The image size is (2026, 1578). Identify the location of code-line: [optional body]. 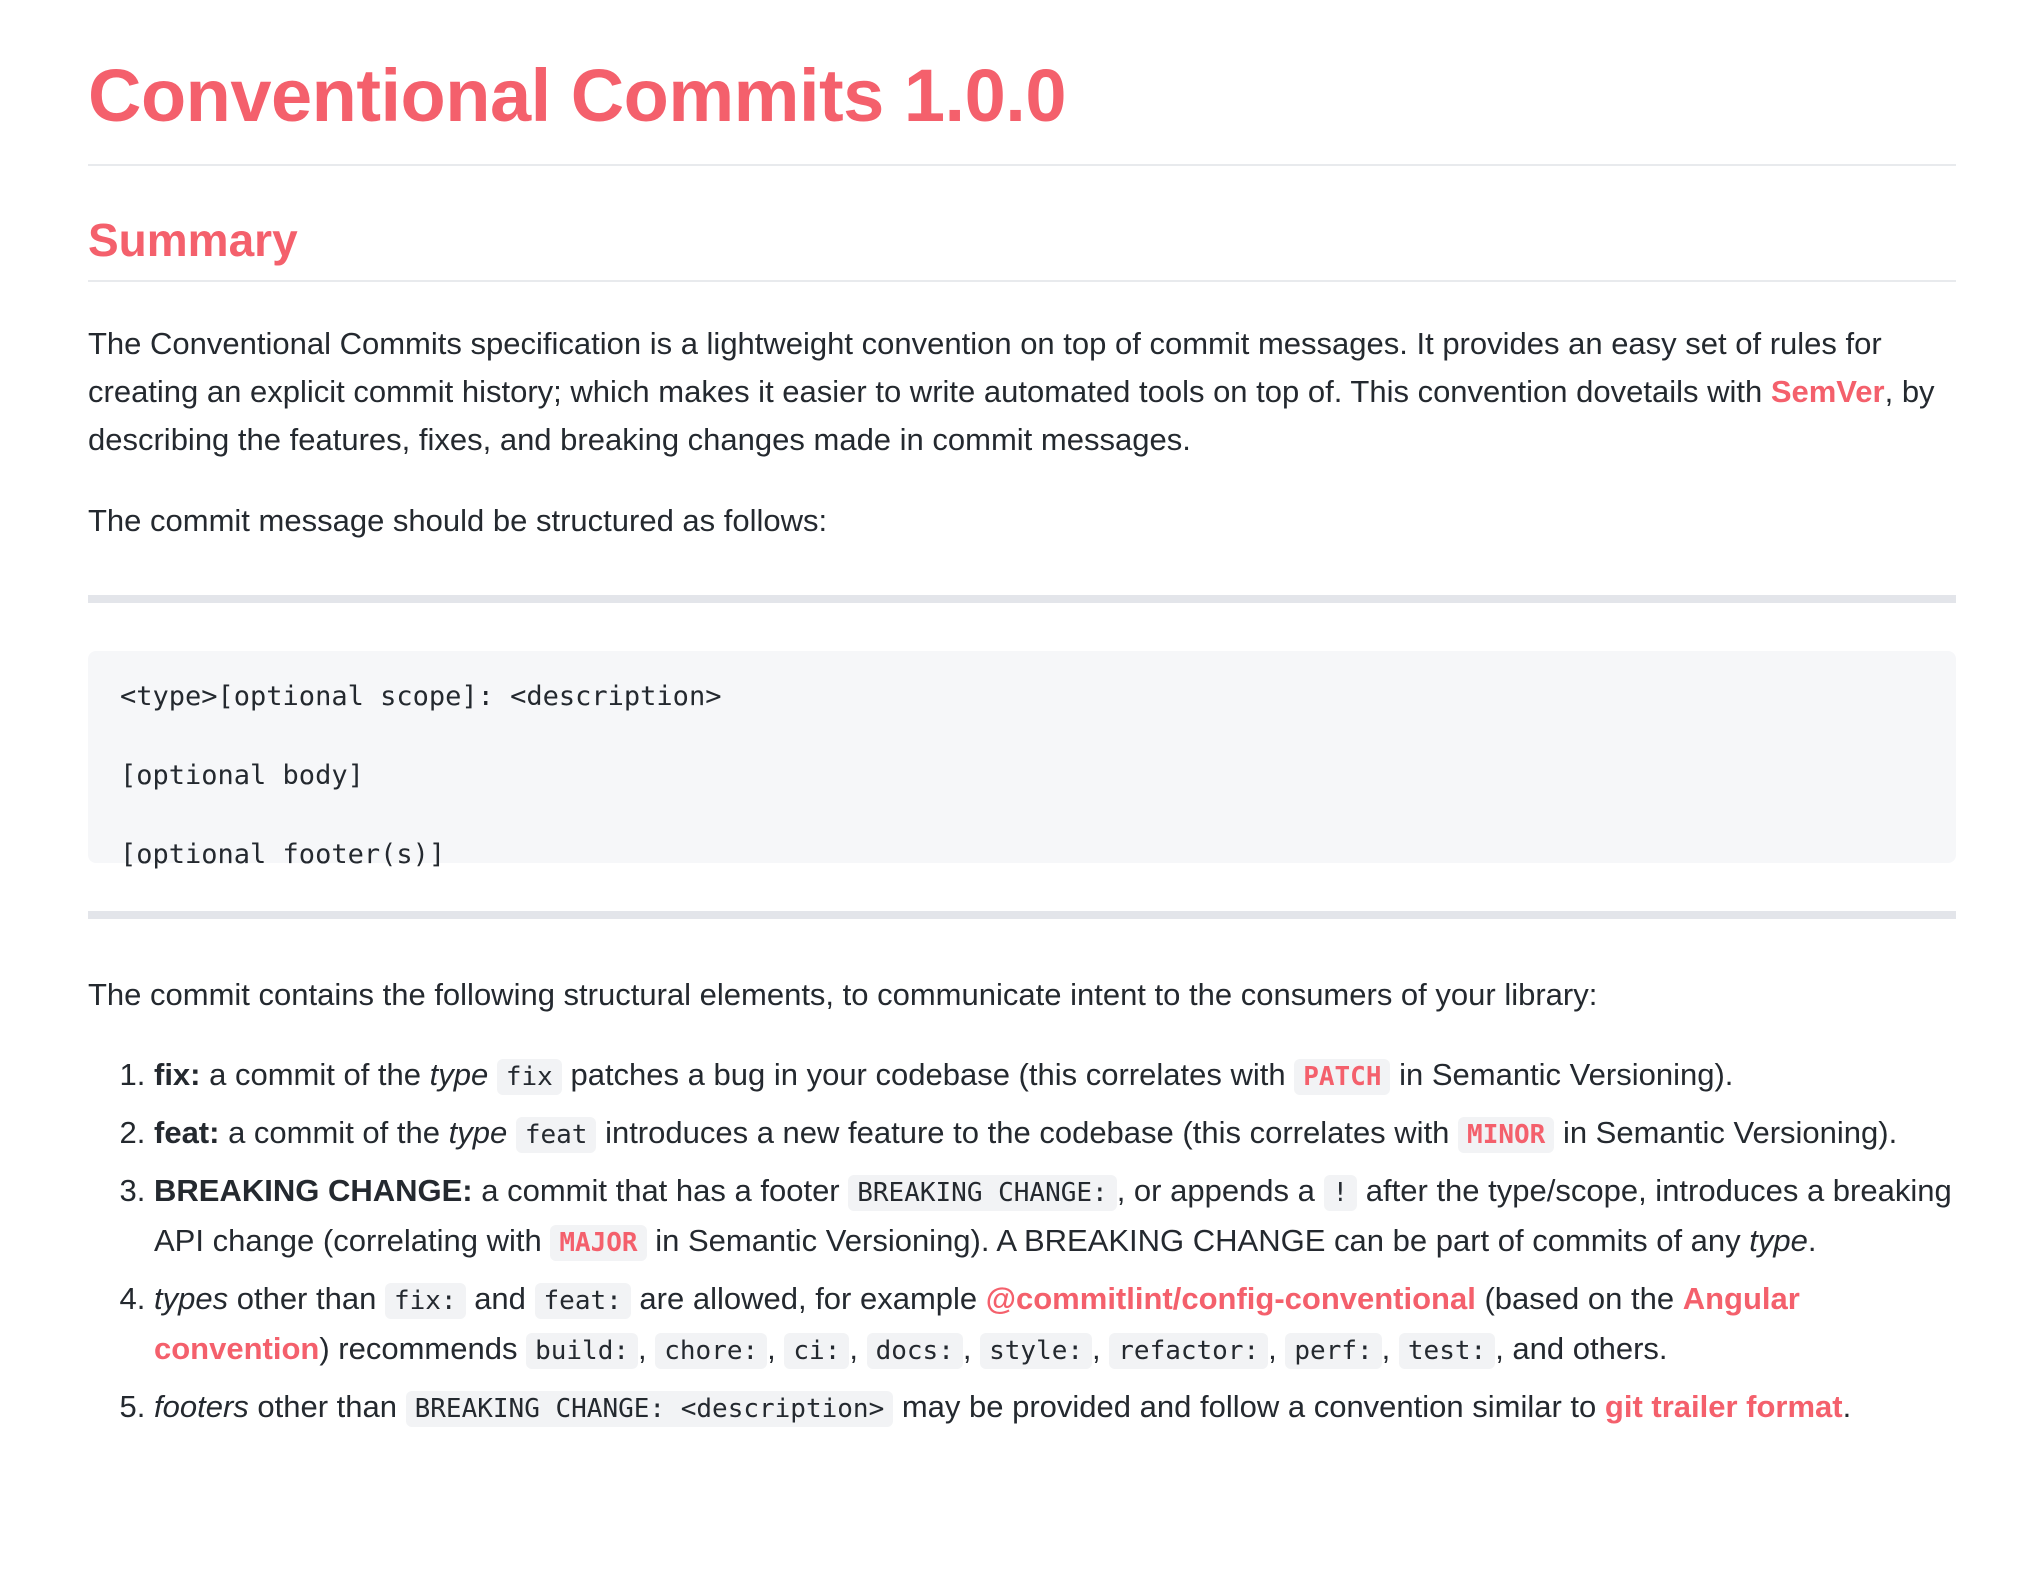
(1022, 776).